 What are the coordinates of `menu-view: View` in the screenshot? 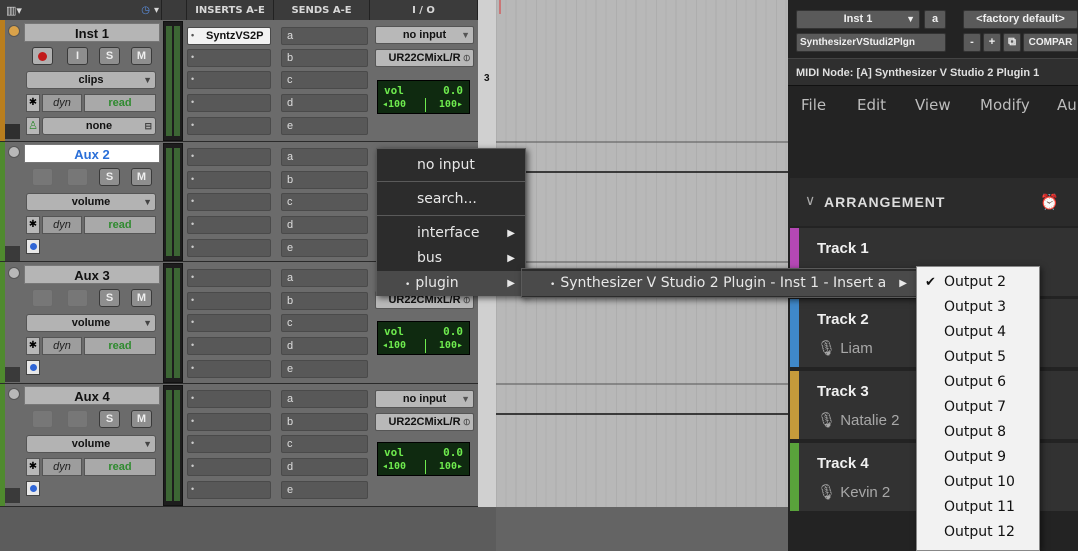 It's located at (933, 105).